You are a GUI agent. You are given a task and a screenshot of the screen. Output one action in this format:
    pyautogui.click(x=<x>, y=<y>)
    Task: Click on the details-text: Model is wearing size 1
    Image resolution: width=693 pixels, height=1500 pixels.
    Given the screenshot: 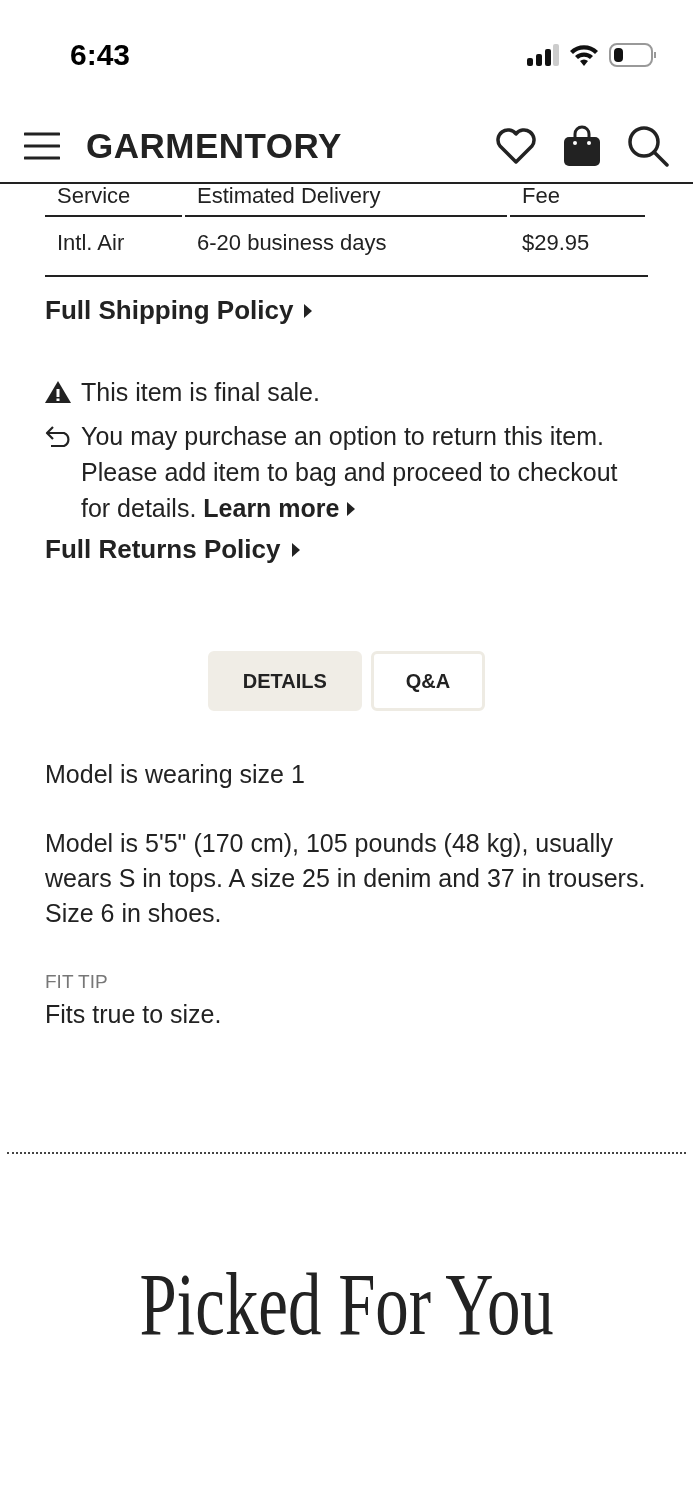 What is the action you would take?
    pyautogui.click(x=175, y=774)
    